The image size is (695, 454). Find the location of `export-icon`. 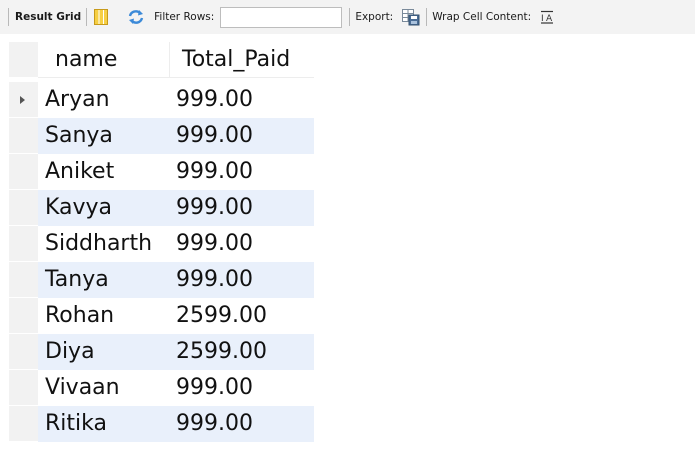

export-icon is located at coordinates (411, 17).